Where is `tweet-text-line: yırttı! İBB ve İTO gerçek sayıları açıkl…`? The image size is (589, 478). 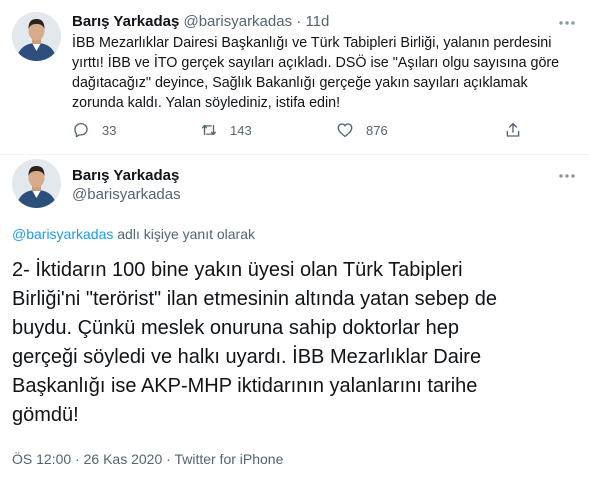
tweet-text-line: yırttı! İBB ve İTO gerçek sayıları açıkl… is located at coordinates (316, 63).